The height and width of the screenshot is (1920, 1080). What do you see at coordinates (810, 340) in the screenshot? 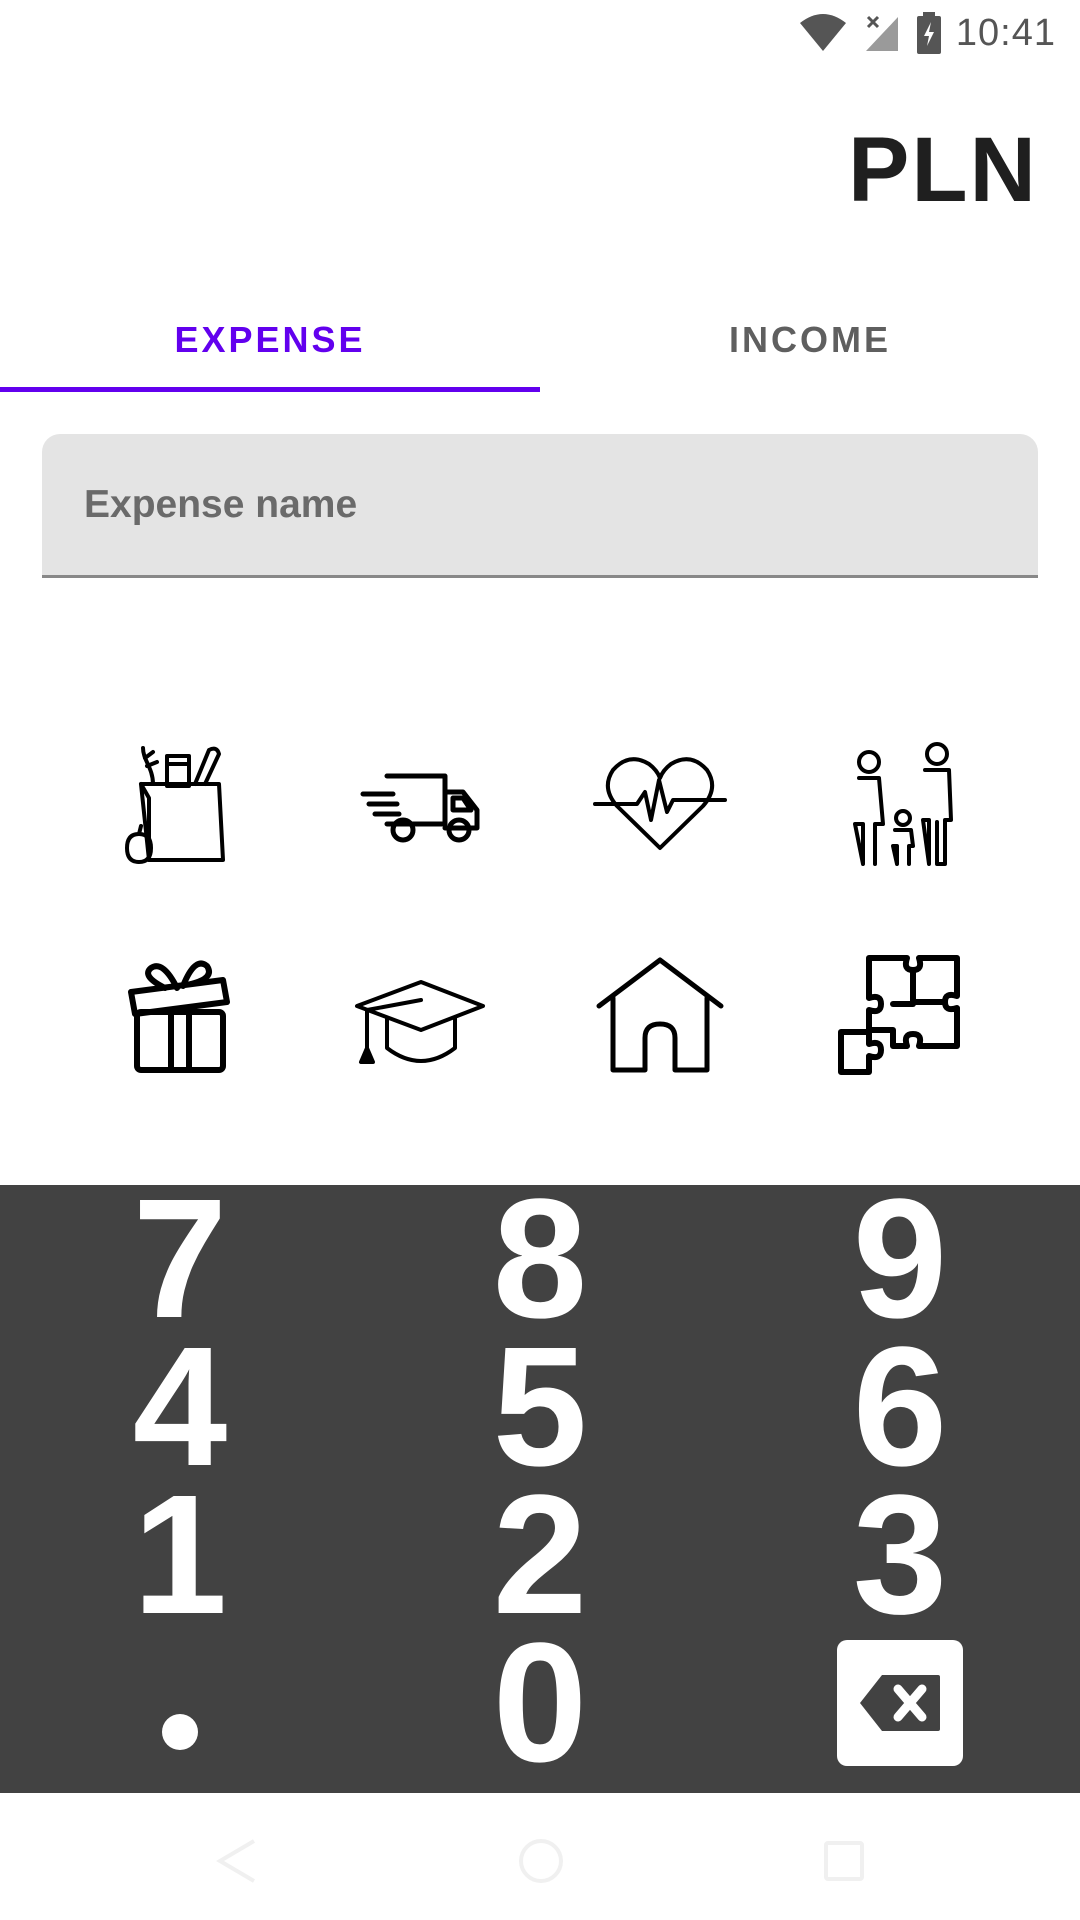
I see `tab-income: INCOME` at bounding box center [810, 340].